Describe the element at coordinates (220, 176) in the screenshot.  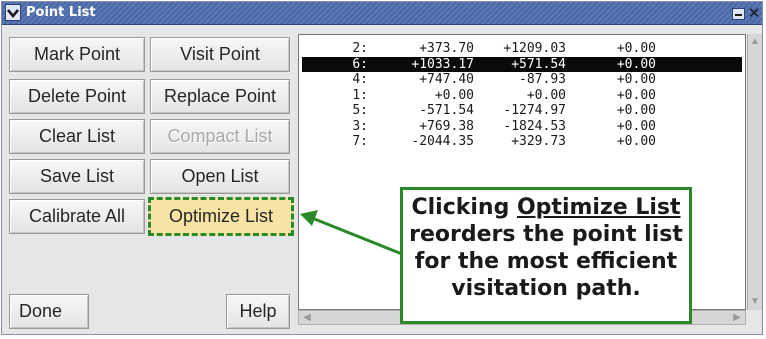
I see `open-list-button: Open List` at that location.